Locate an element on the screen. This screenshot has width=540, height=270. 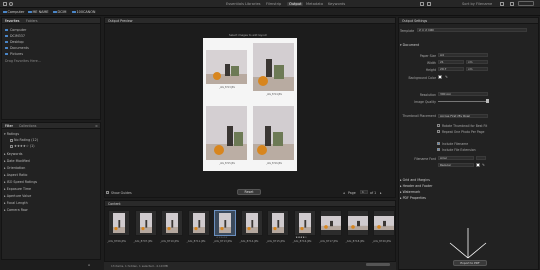
thumbnail-rating: ★★★★☆ is located at coordinates (302, 237).